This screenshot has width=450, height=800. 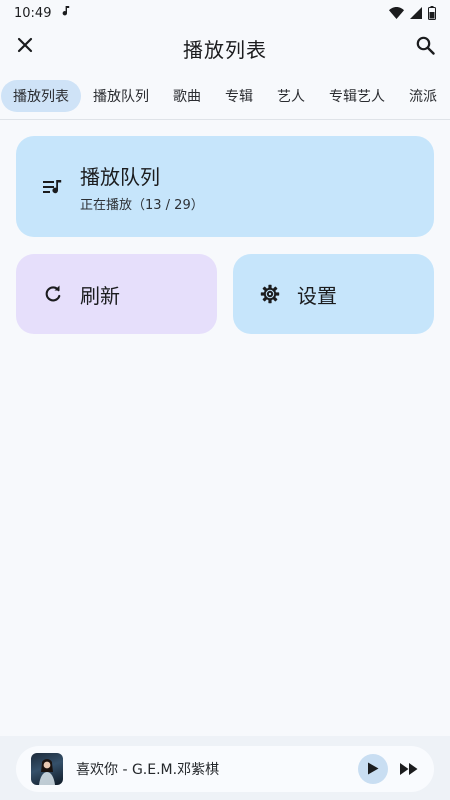 What do you see at coordinates (416, 13) in the screenshot?
I see `signal-icon` at bounding box center [416, 13].